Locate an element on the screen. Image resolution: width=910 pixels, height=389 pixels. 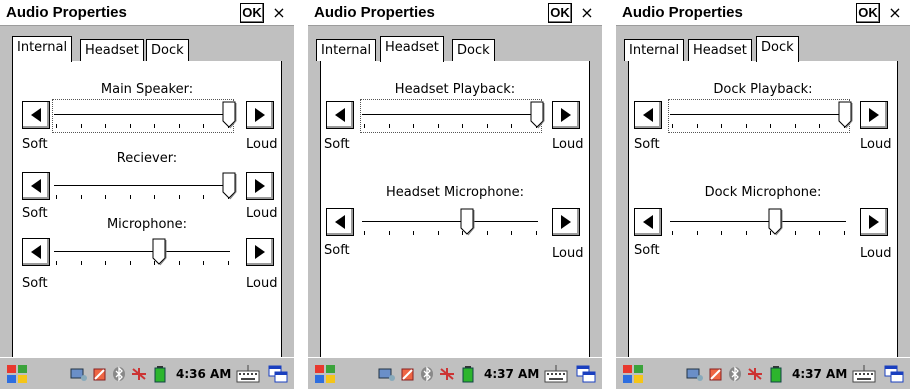
slider-focus-outline is located at coordinates (759, 116).